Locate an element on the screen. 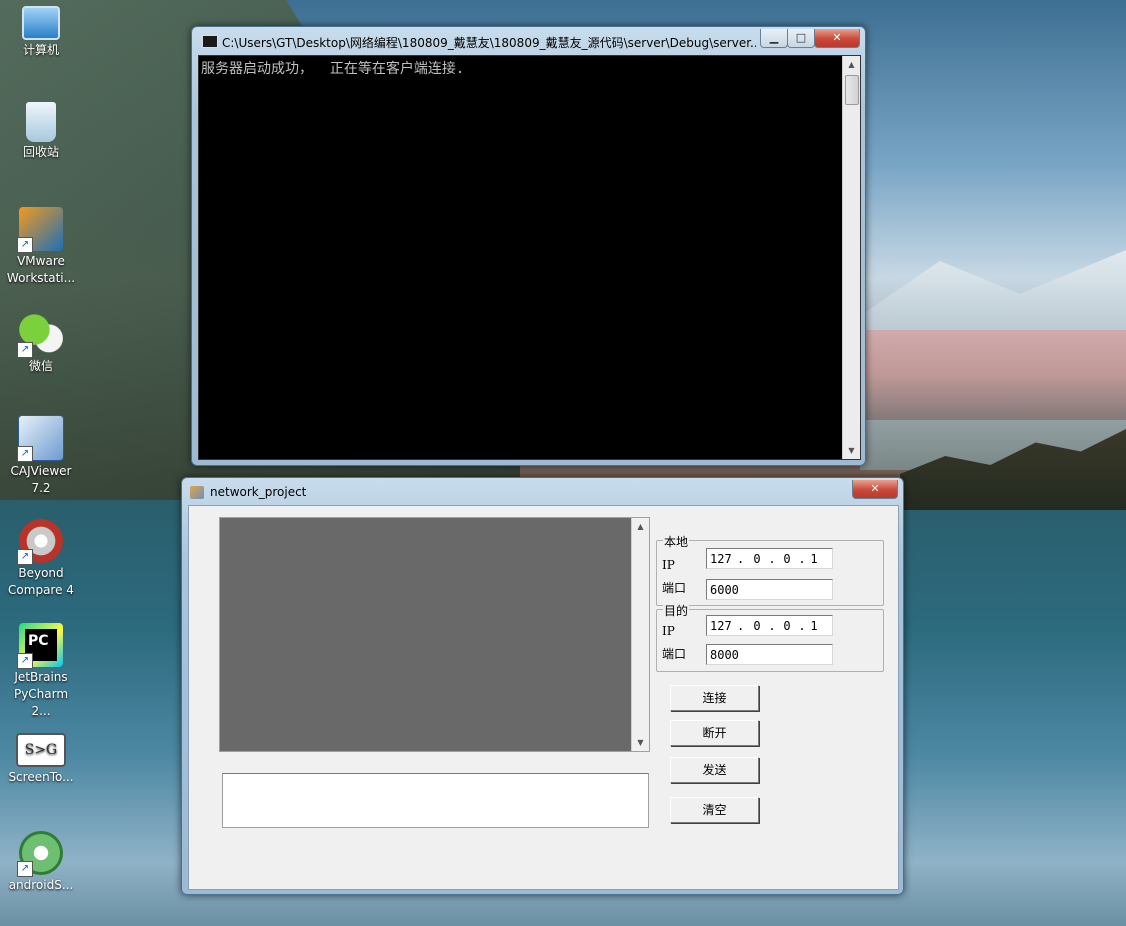 This screenshot has height=926, width=1126. clear-button: 清空 is located at coordinates (714, 810).